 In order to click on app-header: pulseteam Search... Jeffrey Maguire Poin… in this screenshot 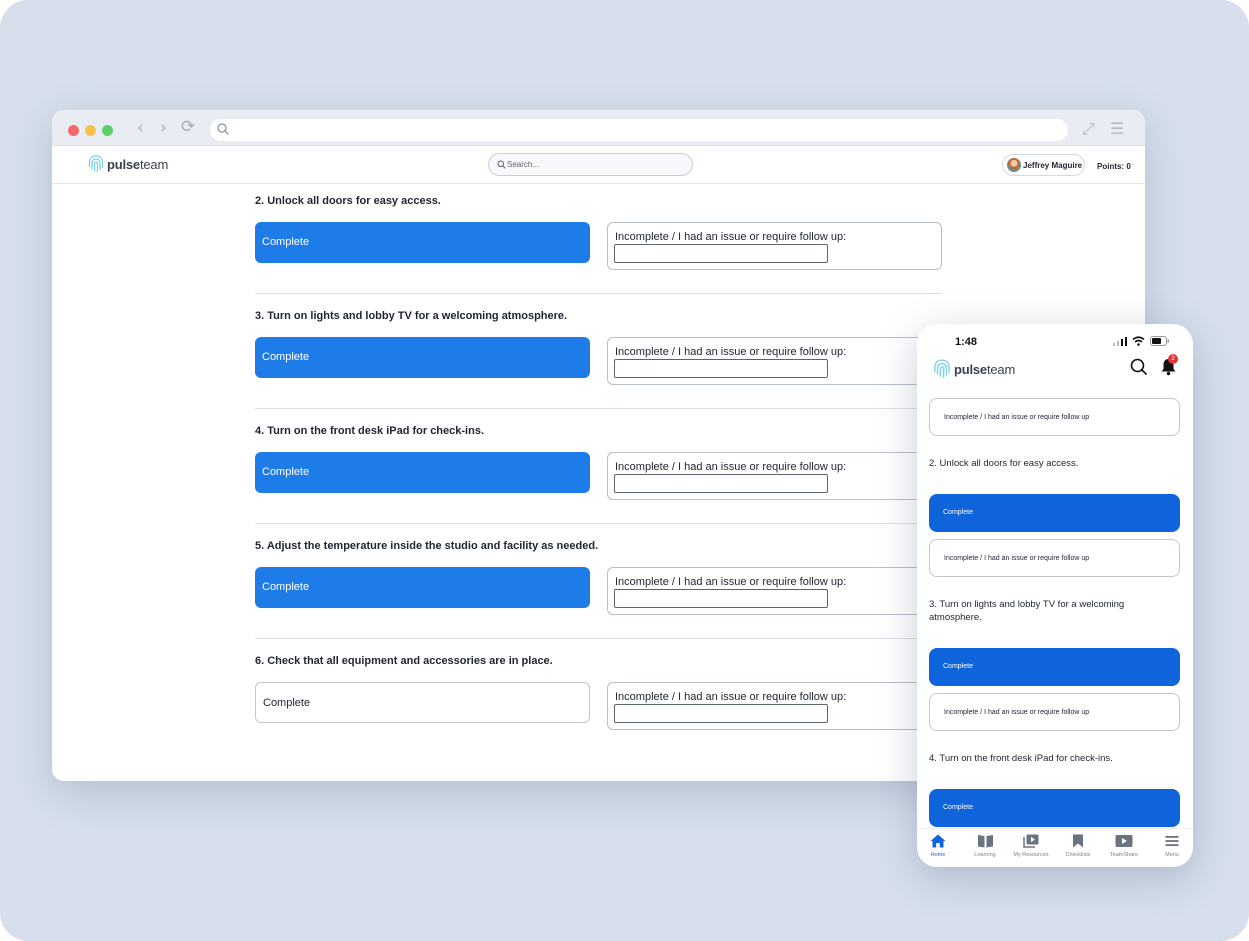, I will do `click(598, 165)`.